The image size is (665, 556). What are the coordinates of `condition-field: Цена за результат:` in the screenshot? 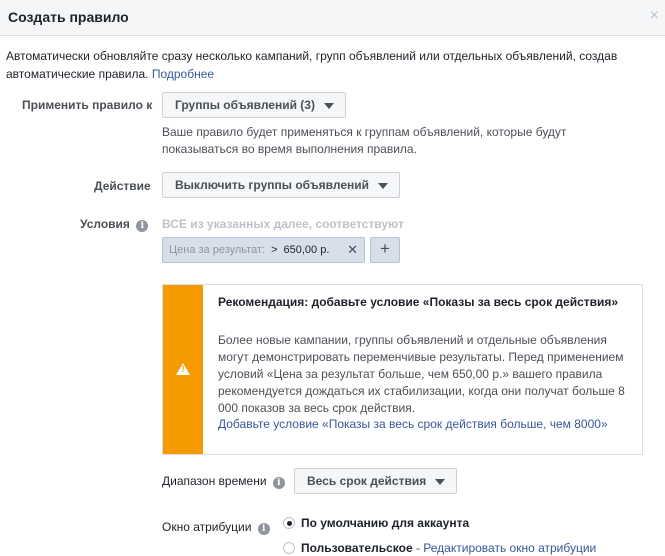 It's located at (217, 250).